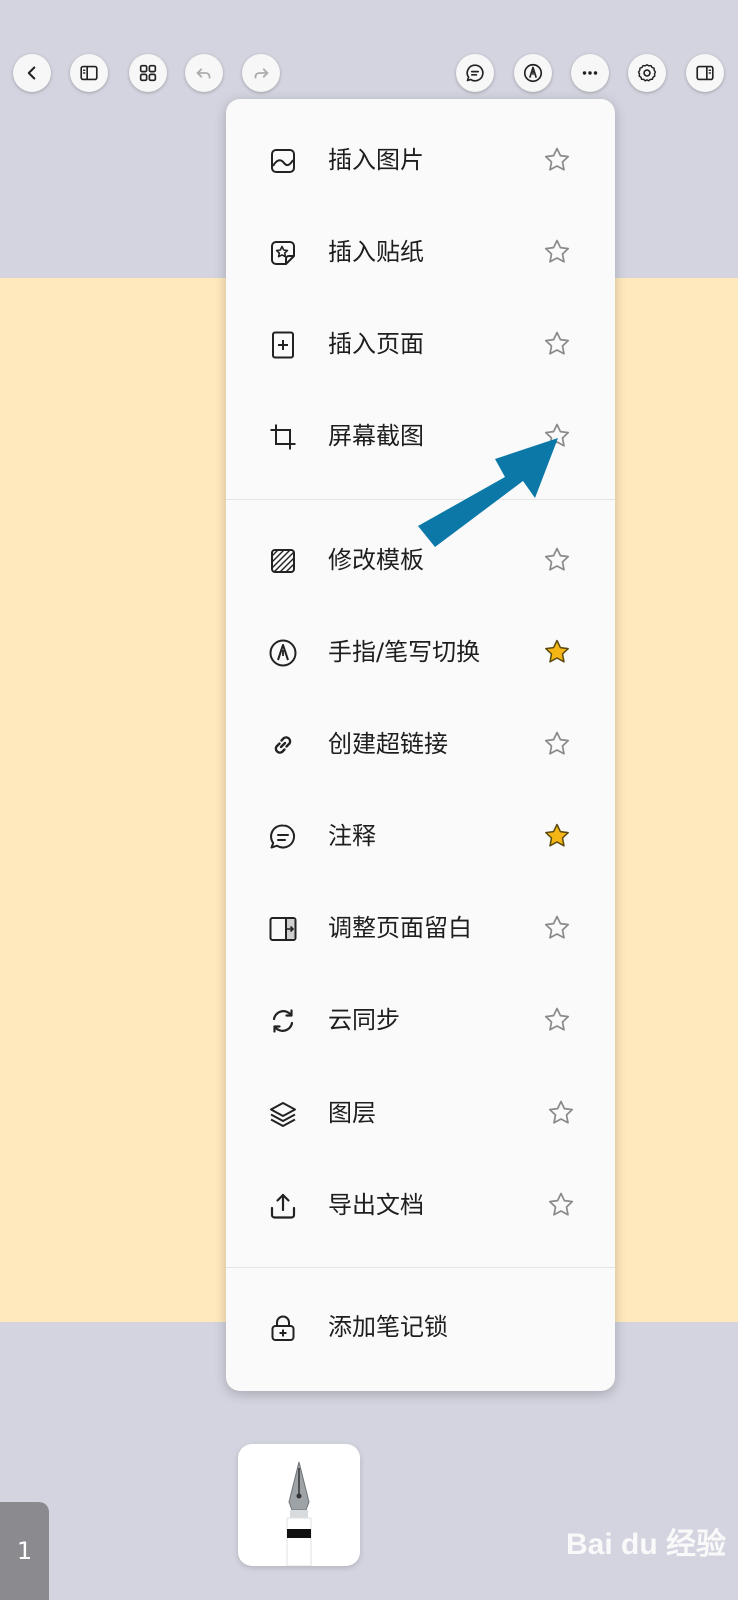  I want to click on more-button, so click(590, 73).